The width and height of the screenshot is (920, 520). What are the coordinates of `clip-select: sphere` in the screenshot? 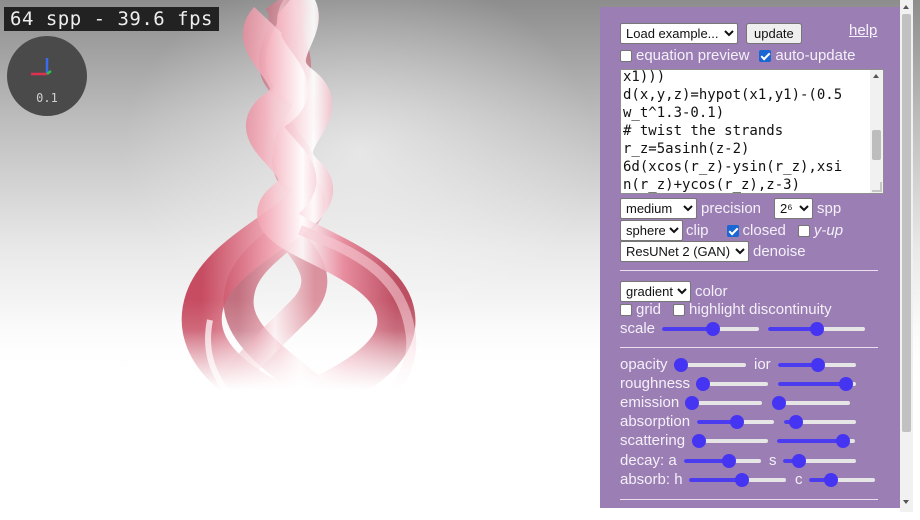 It's located at (651, 230).